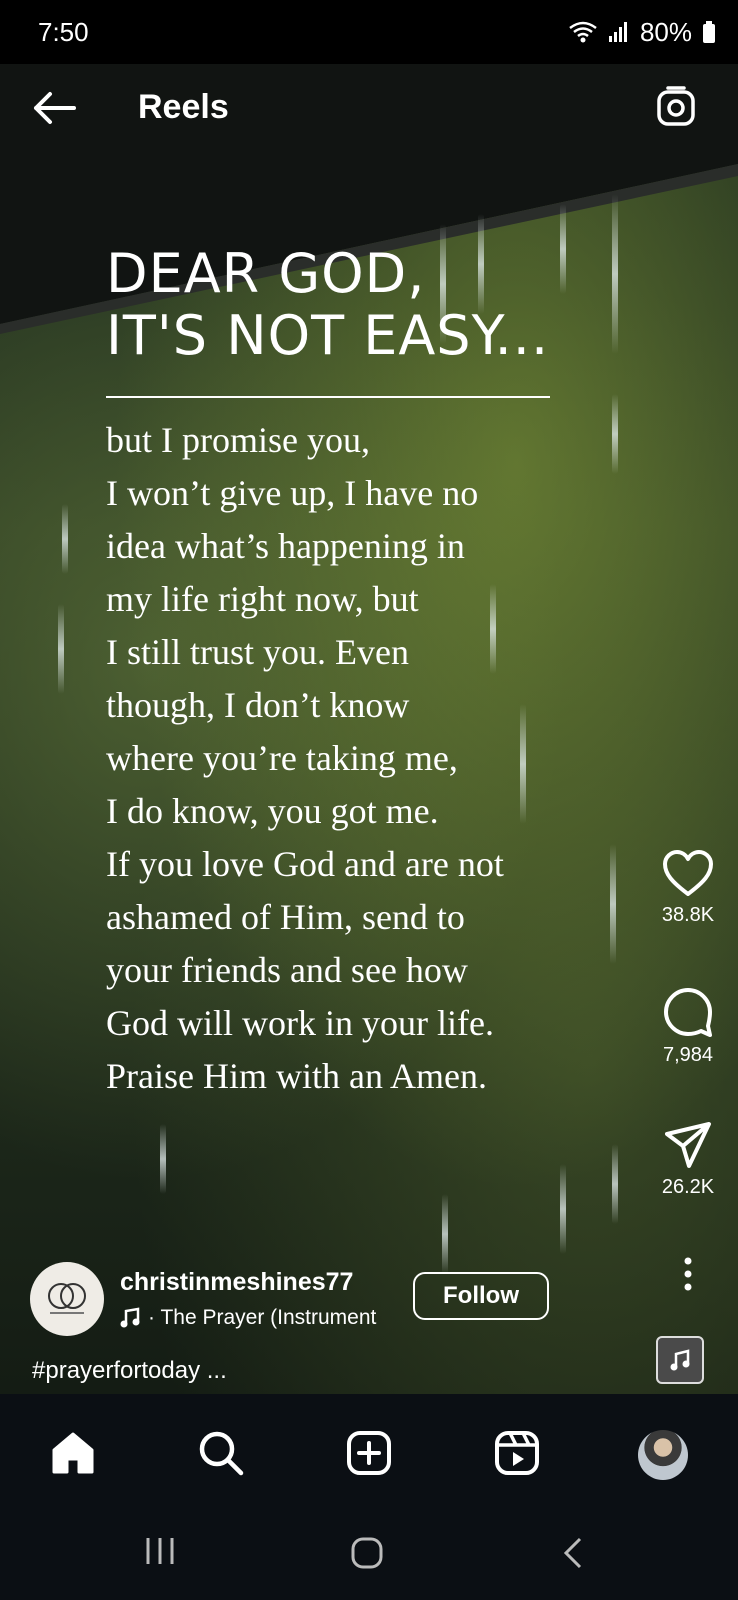  What do you see at coordinates (665, 31) in the screenshot?
I see `battery-percent: 80%` at bounding box center [665, 31].